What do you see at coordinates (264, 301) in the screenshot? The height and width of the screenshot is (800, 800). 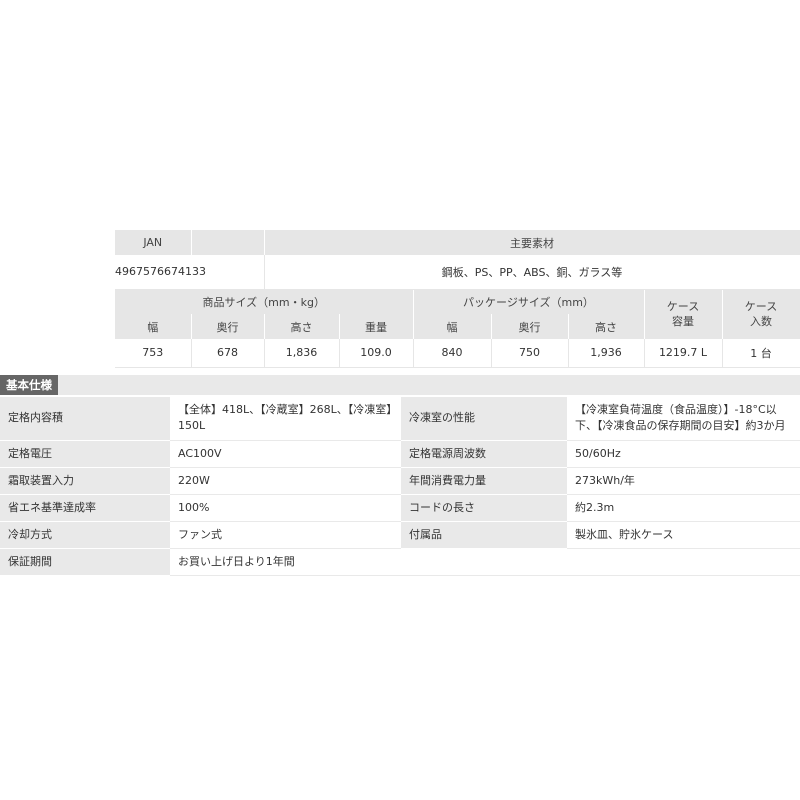 I see `product-size-header: 商品サイズ（mm・kg）` at bounding box center [264, 301].